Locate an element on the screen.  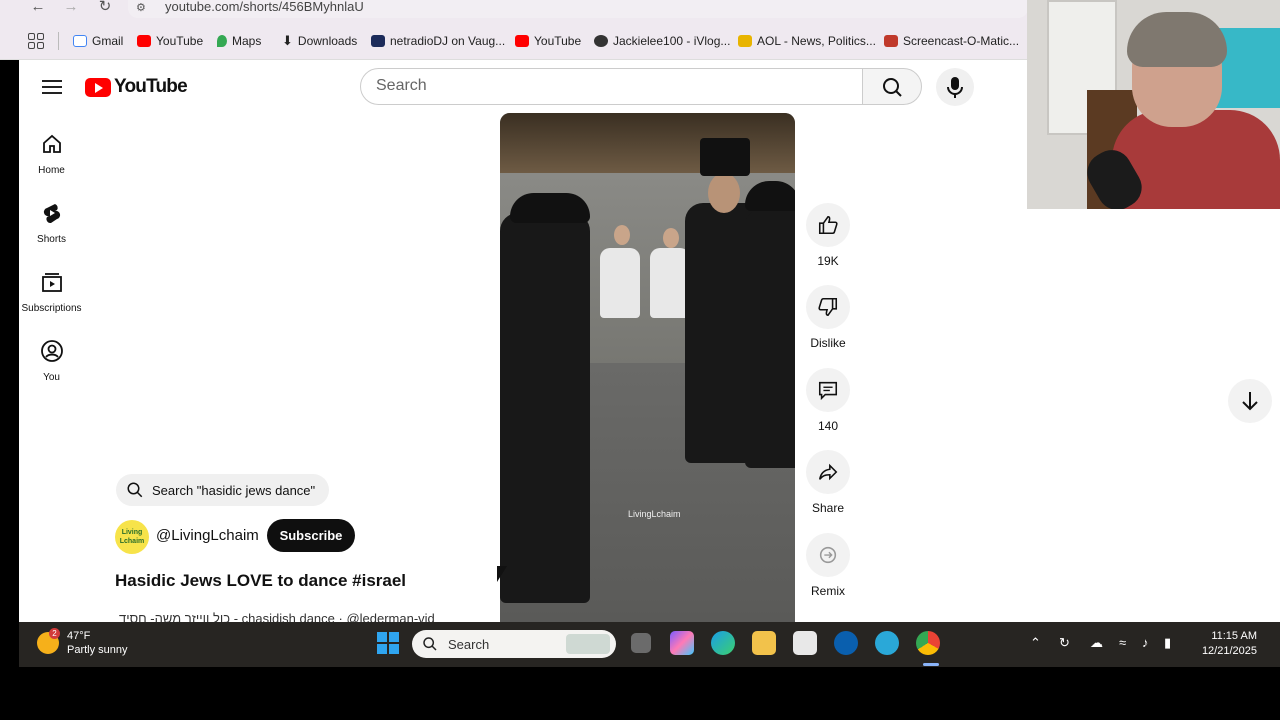
youtube-logo: YouTube is located at coordinates (136, 87).